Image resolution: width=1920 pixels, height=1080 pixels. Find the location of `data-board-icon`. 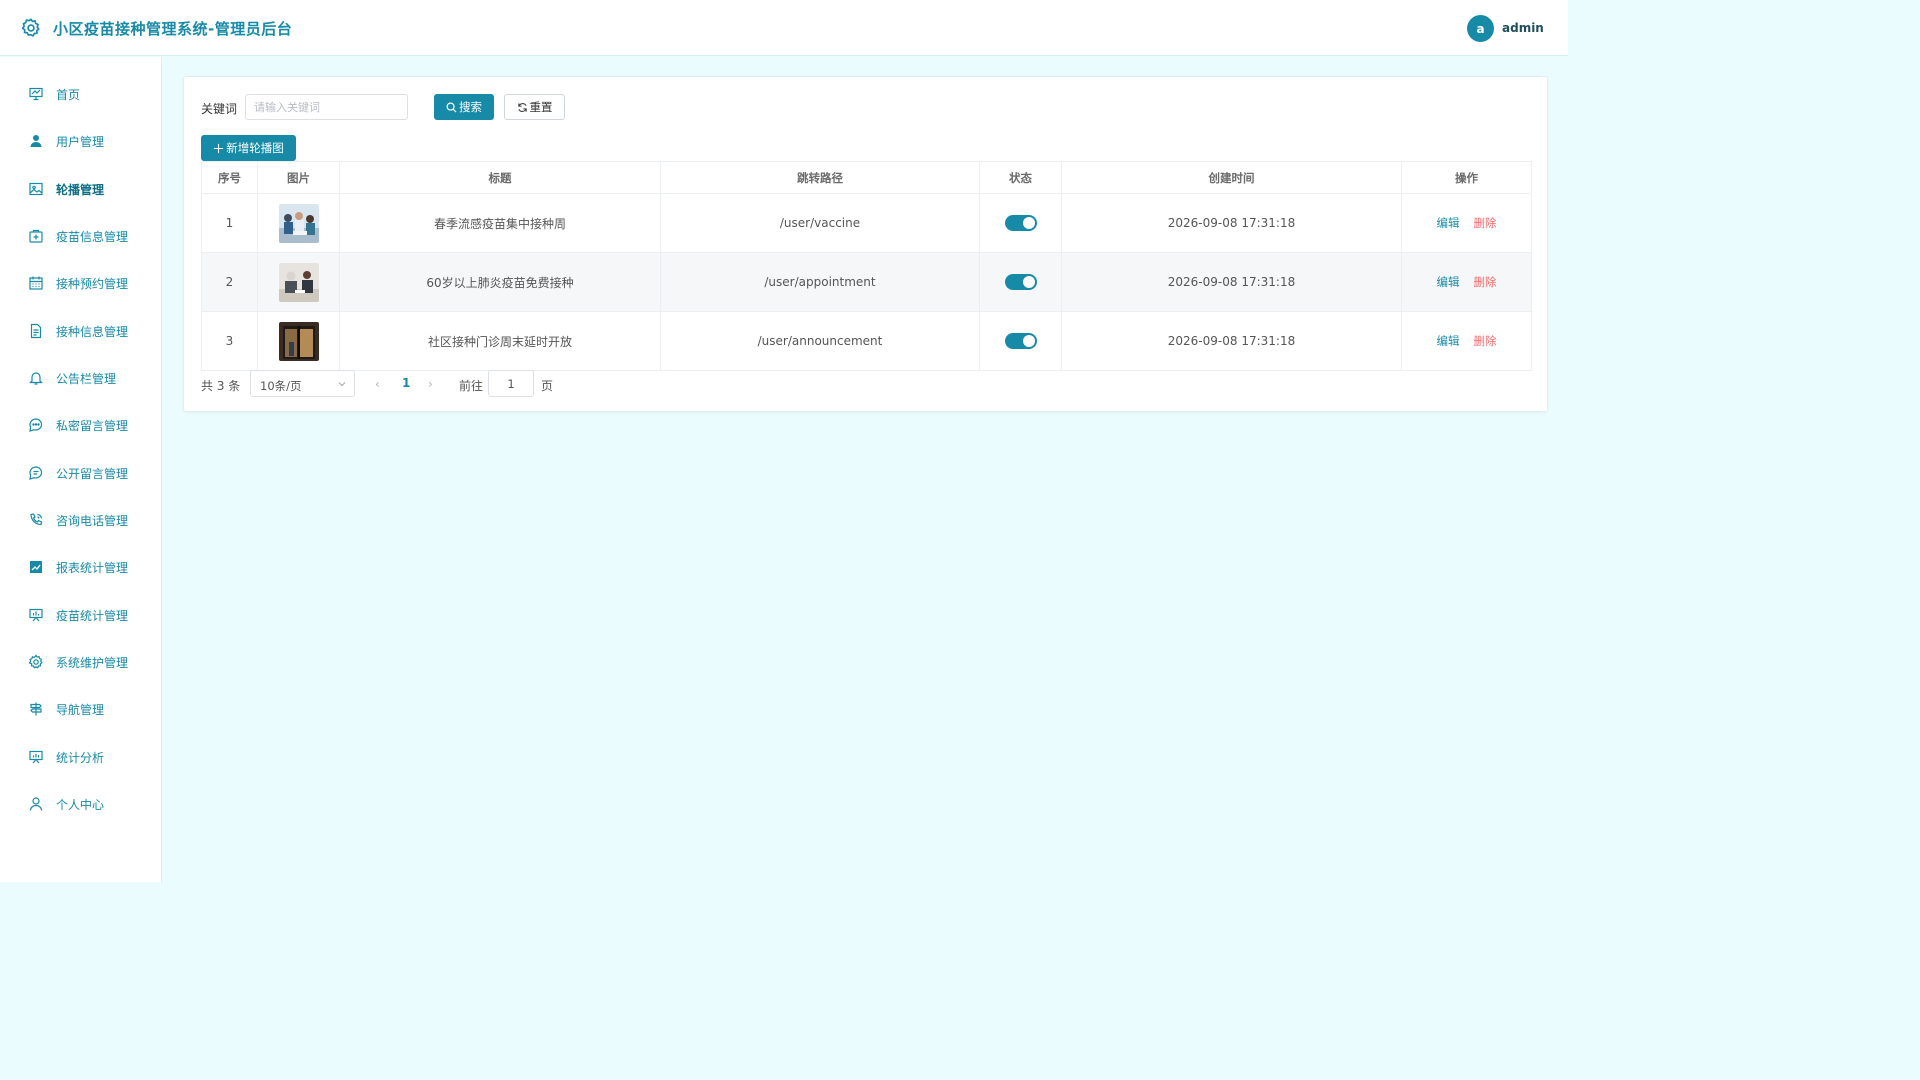

data-board-icon is located at coordinates (36, 615).